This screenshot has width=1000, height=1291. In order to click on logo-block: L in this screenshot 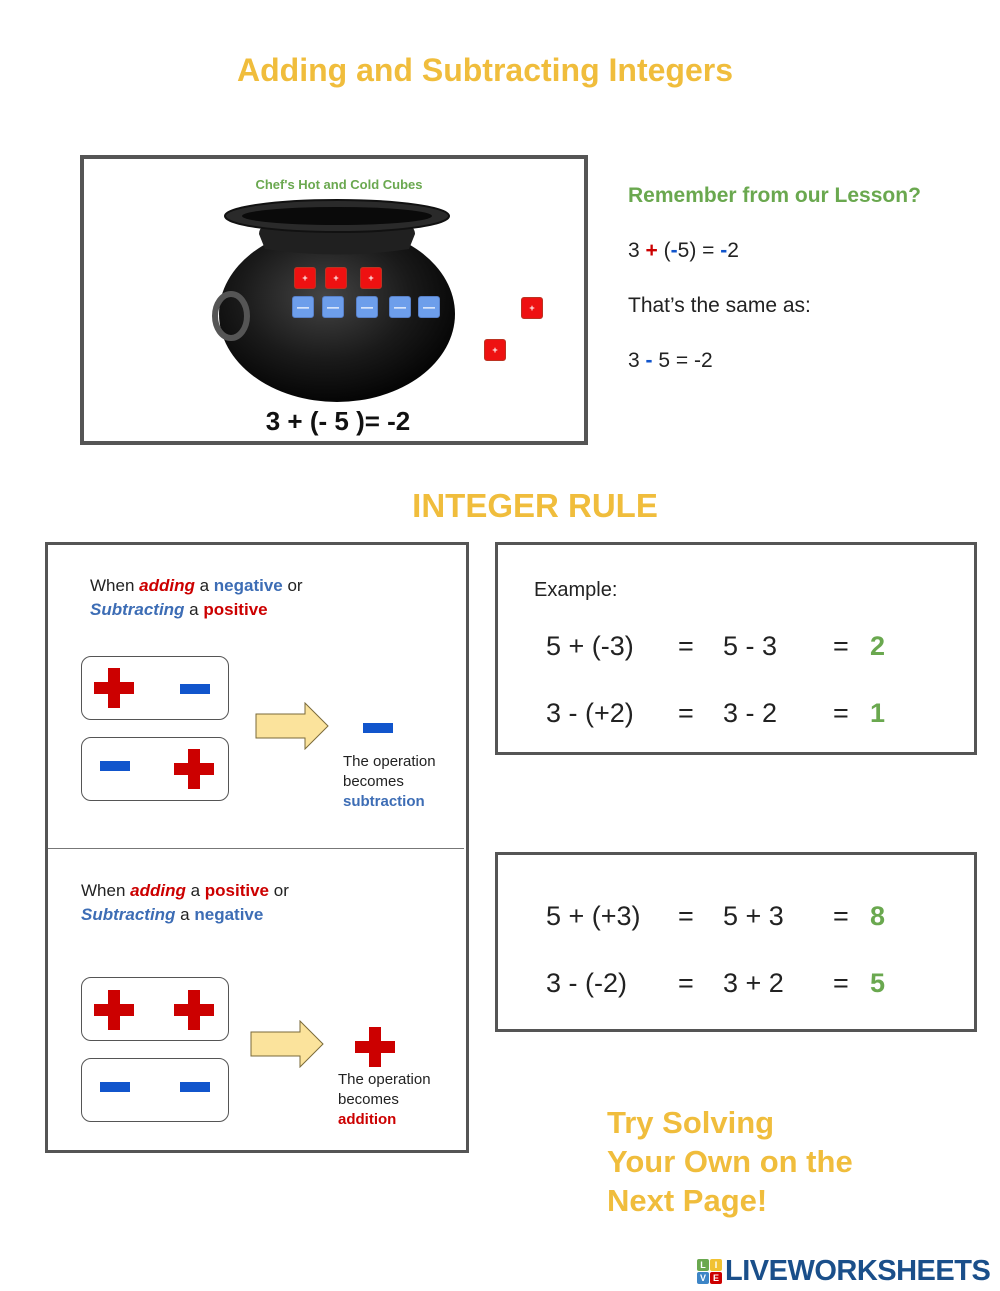, I will do `click(703, 1265)`.